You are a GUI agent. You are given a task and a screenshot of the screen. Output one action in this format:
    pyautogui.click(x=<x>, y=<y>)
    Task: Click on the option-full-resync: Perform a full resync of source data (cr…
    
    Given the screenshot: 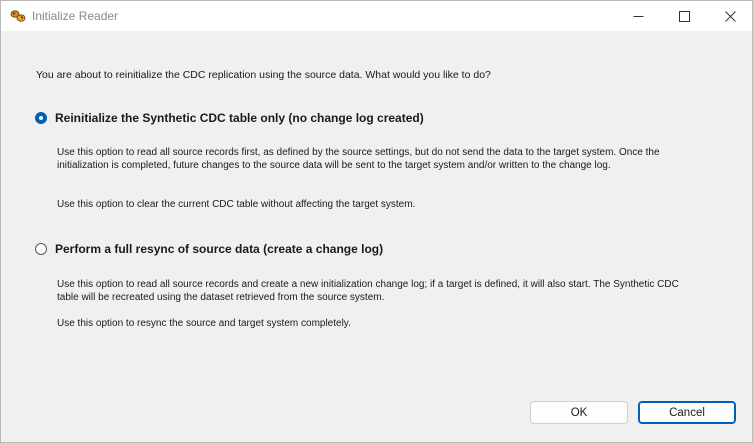 What is the action you would take?
    pyautogui.click(x=209, y=249)
    